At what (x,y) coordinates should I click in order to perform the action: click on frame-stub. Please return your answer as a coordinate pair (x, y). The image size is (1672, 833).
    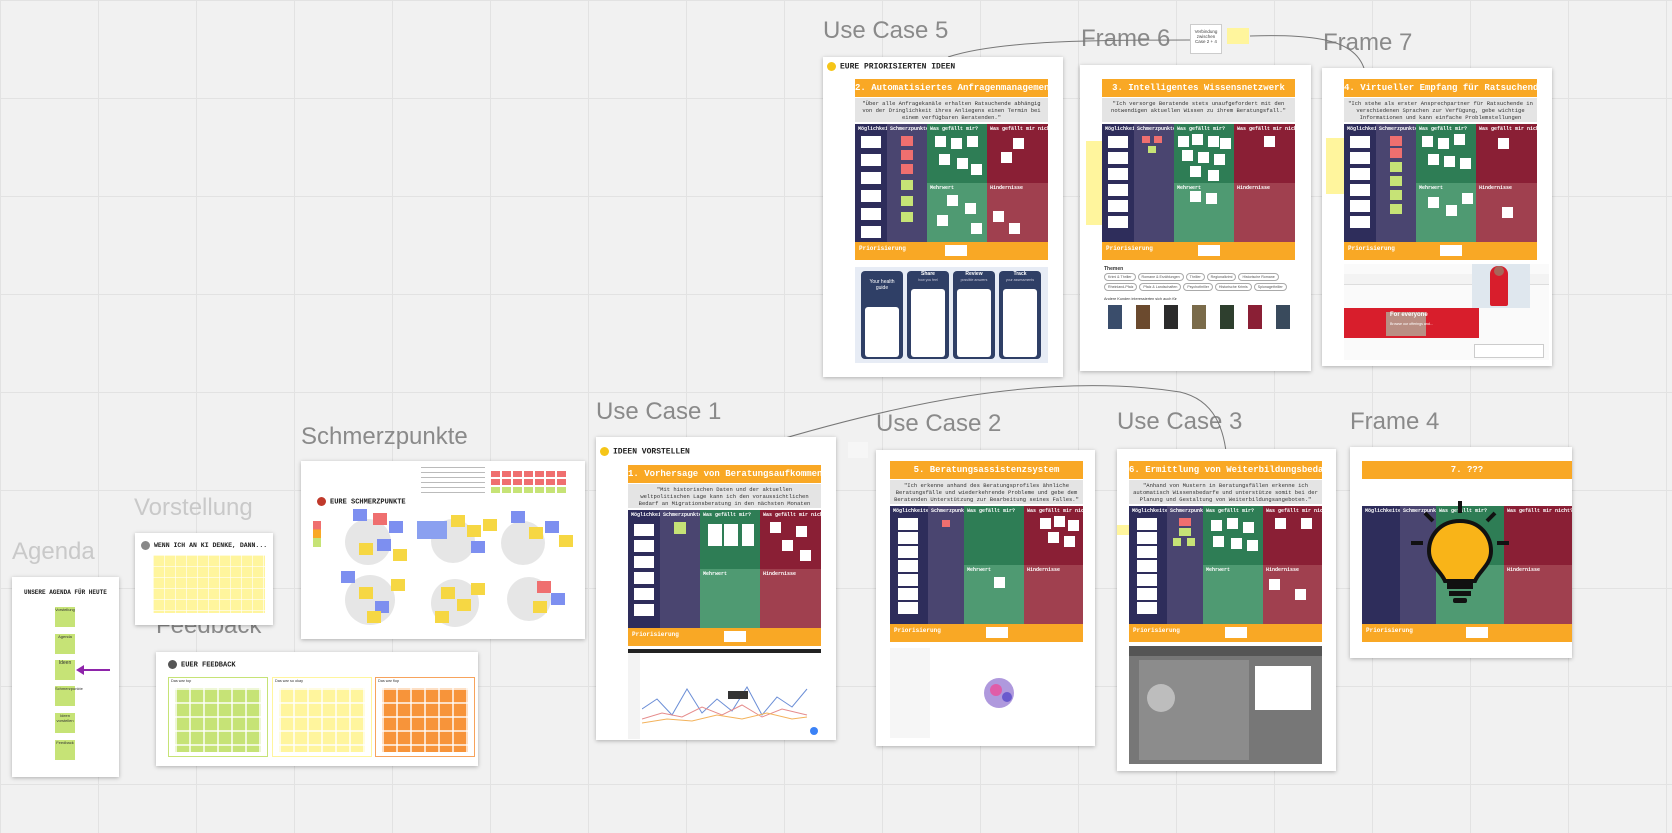
    Looking at the image, I should click on (858, 450).